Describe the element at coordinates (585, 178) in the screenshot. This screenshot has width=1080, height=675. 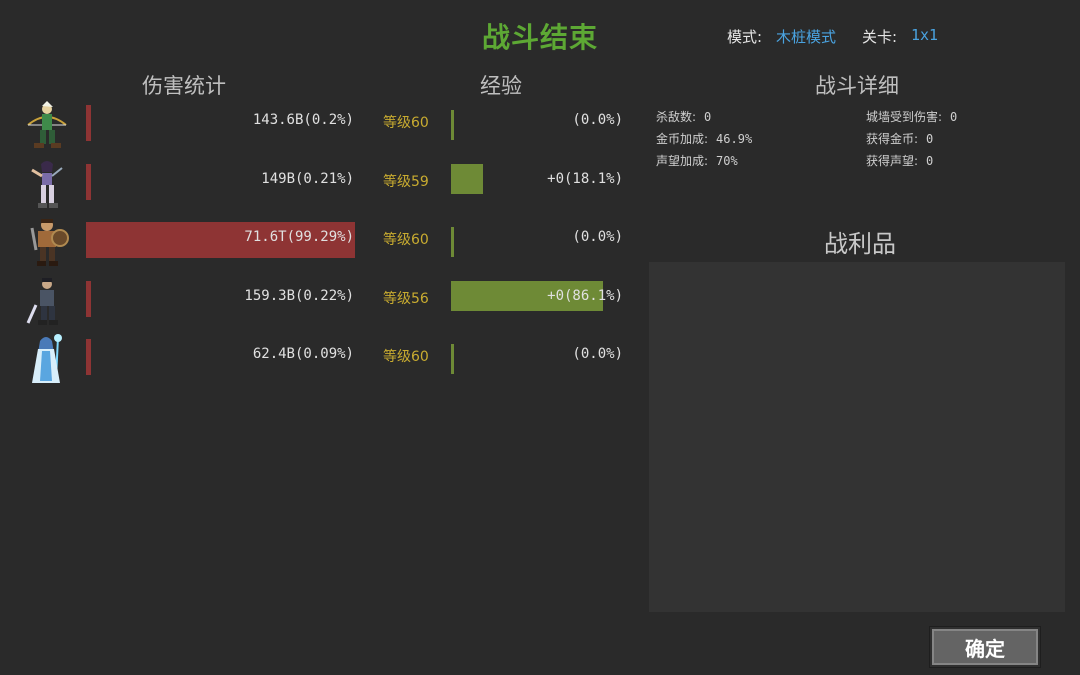
I see `experience-value: +0(18.1%)` at that location.